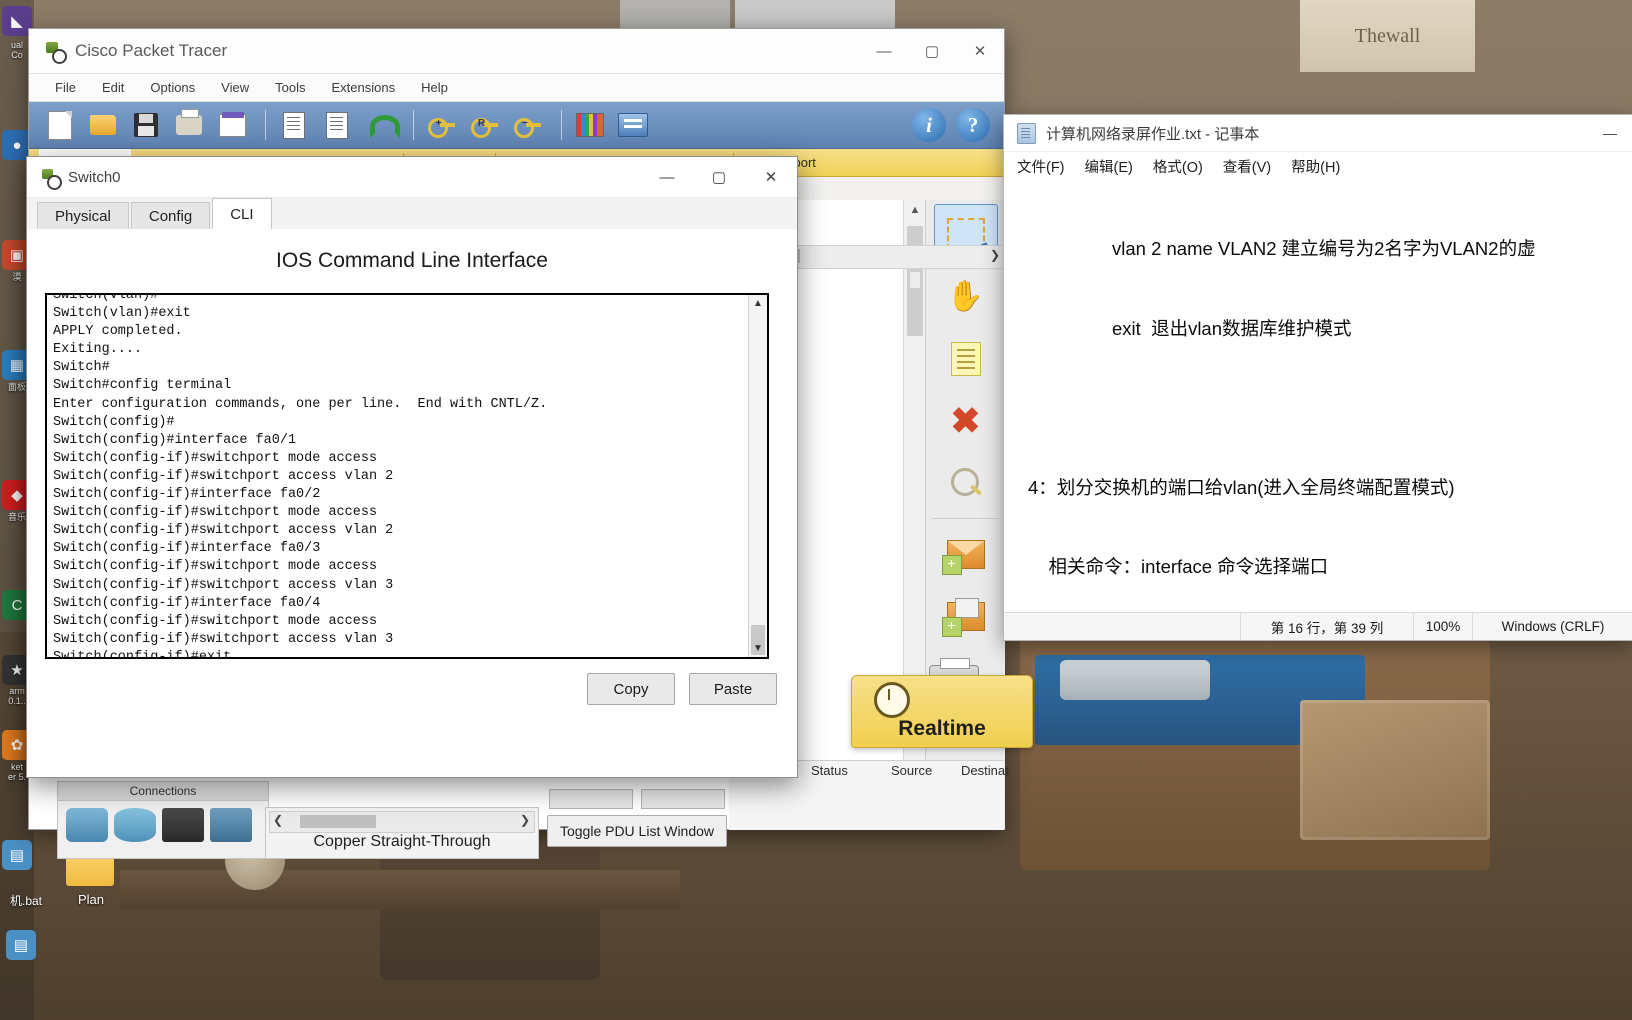 The image size is (1632, 1020). I want to click on notepad-menu-format: 格式(O), so click(1178, 166).